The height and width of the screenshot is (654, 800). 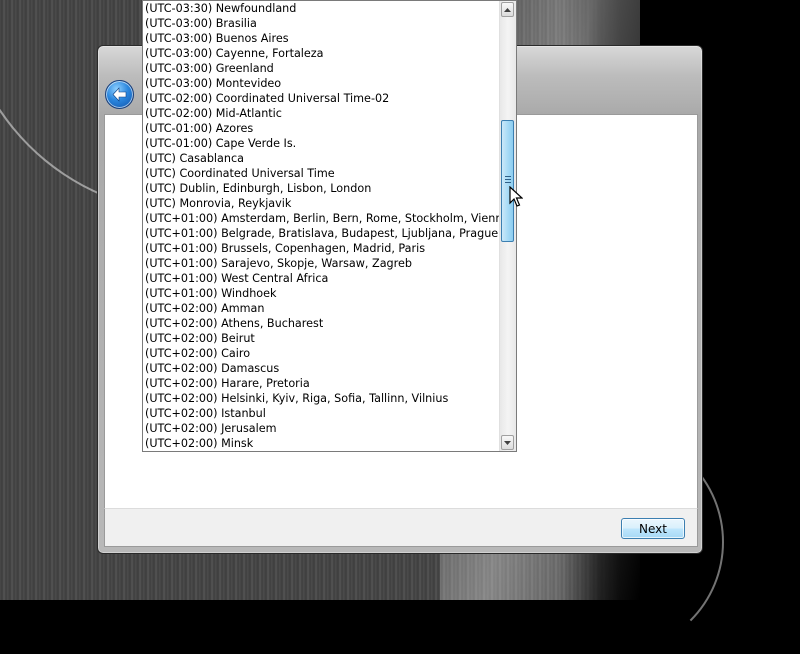 I want to click on back-button, so click(x=119, y=94).